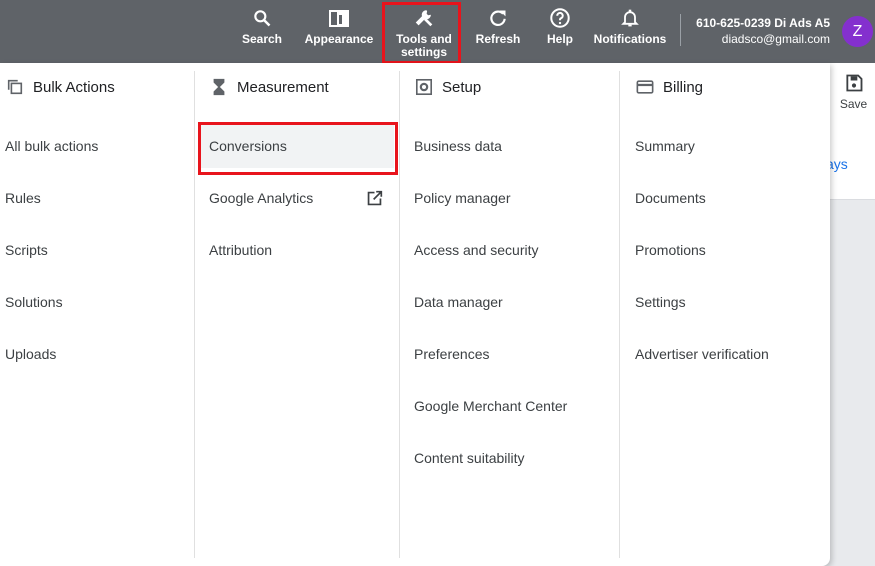 The width and height of the screenshot is (875, 566). Describe the element at coordinates (60, 87) in the screenshot. I see `column-heading-bulk-actions: Bulk Actions` at that location.